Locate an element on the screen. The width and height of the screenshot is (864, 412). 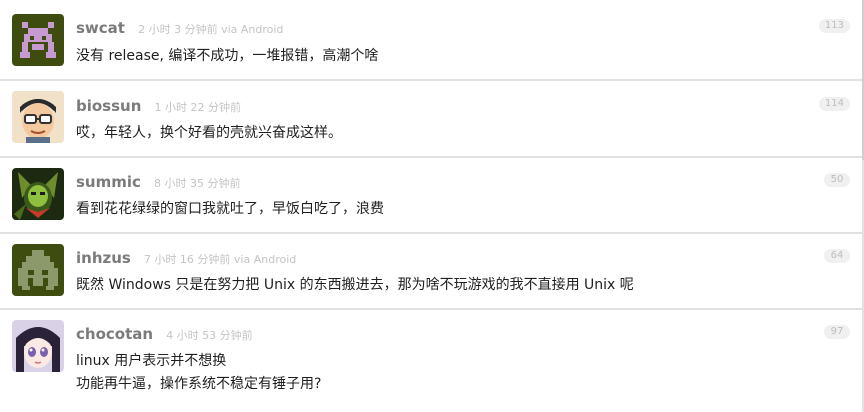
dota-hero-avatar-icon is located at coordinates (38, 194).